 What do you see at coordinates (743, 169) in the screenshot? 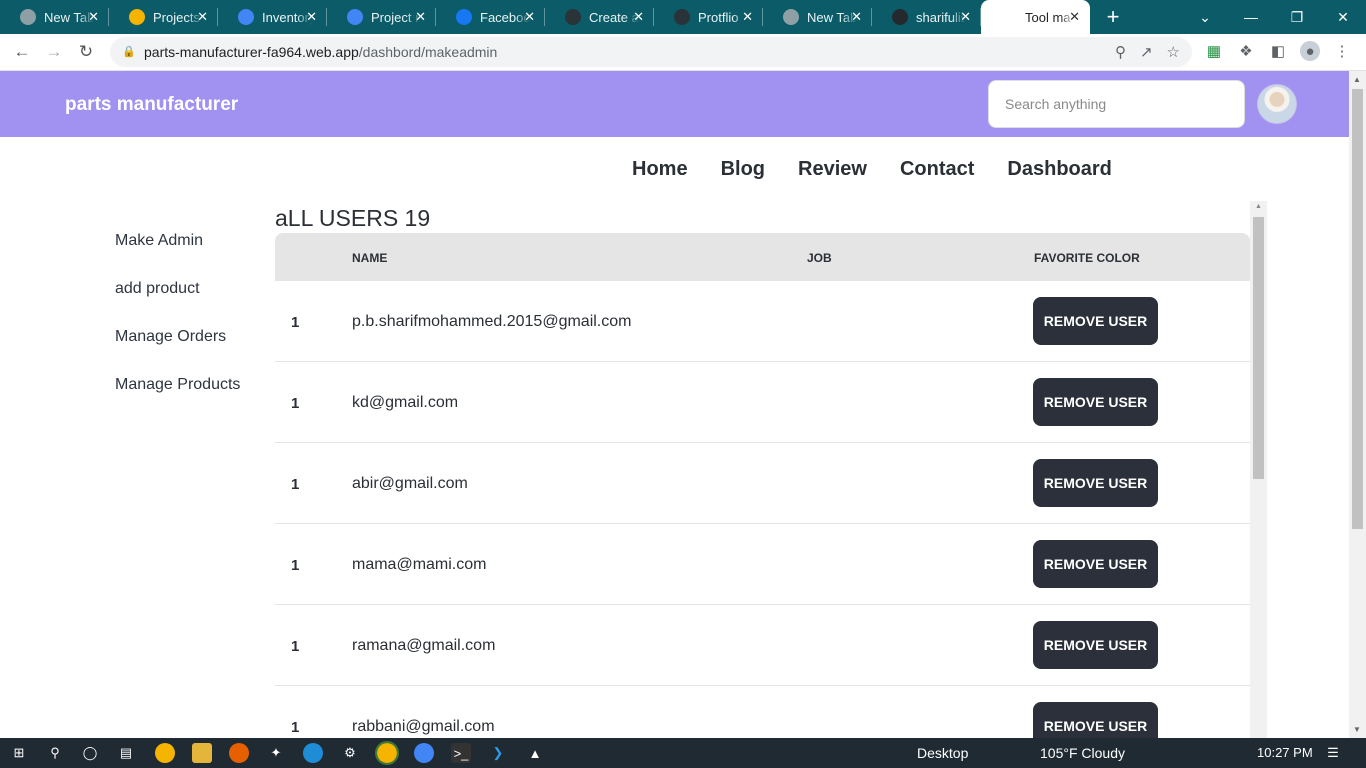
I see `nav-blog: Blog` at bounding box center [743, 169].